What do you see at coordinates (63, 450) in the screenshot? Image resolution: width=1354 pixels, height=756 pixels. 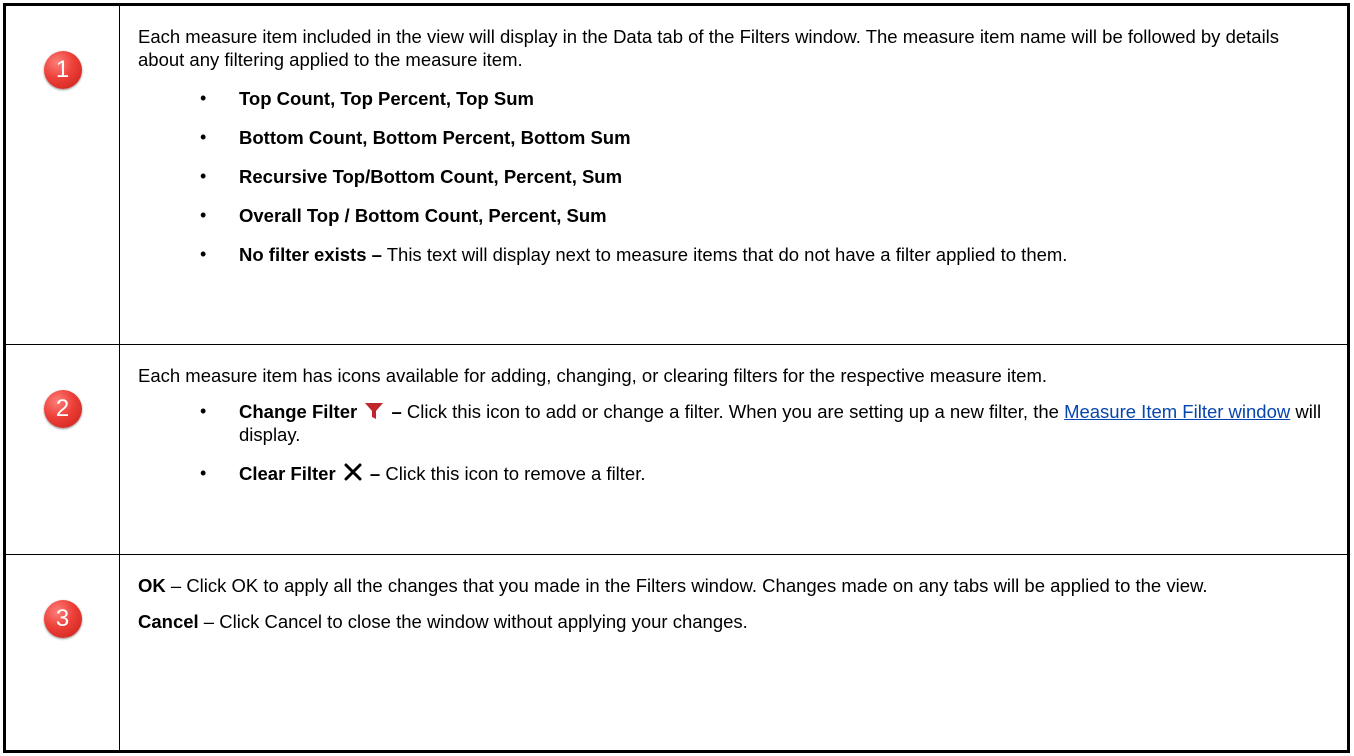 I see `step-number-cell: 2` at bounding box center [63, 450].